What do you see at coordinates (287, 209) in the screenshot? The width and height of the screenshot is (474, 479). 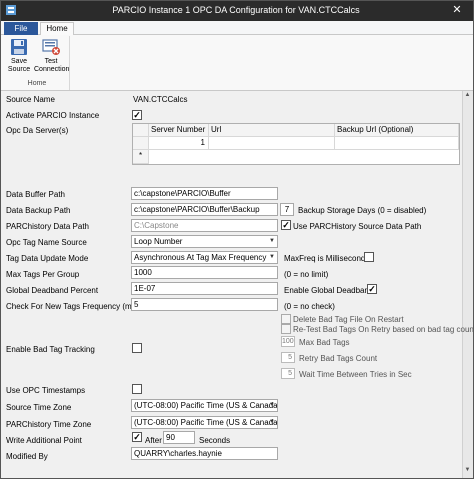 I see `backup-storage-days-input: 7` at bounding box center [287, 209].